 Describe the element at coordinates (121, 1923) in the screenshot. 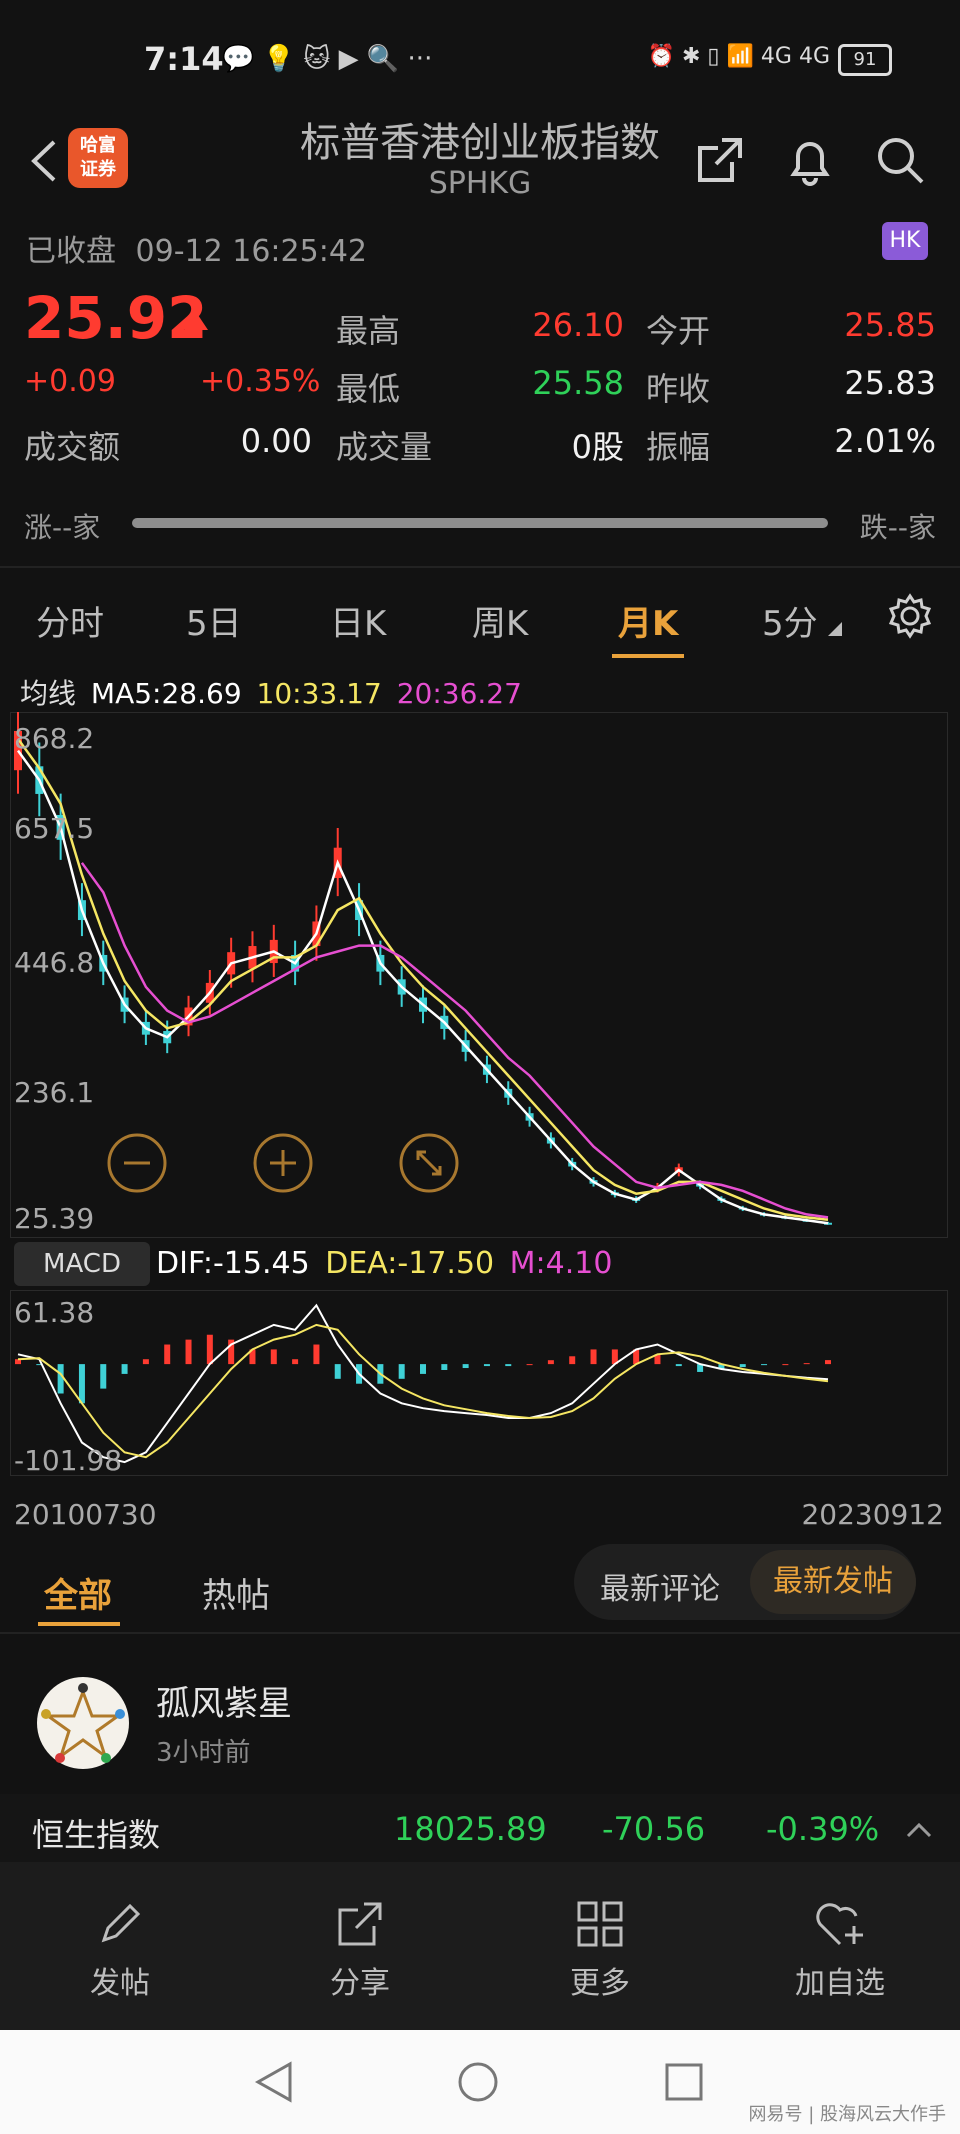

I see `pencil-icon` at that location.